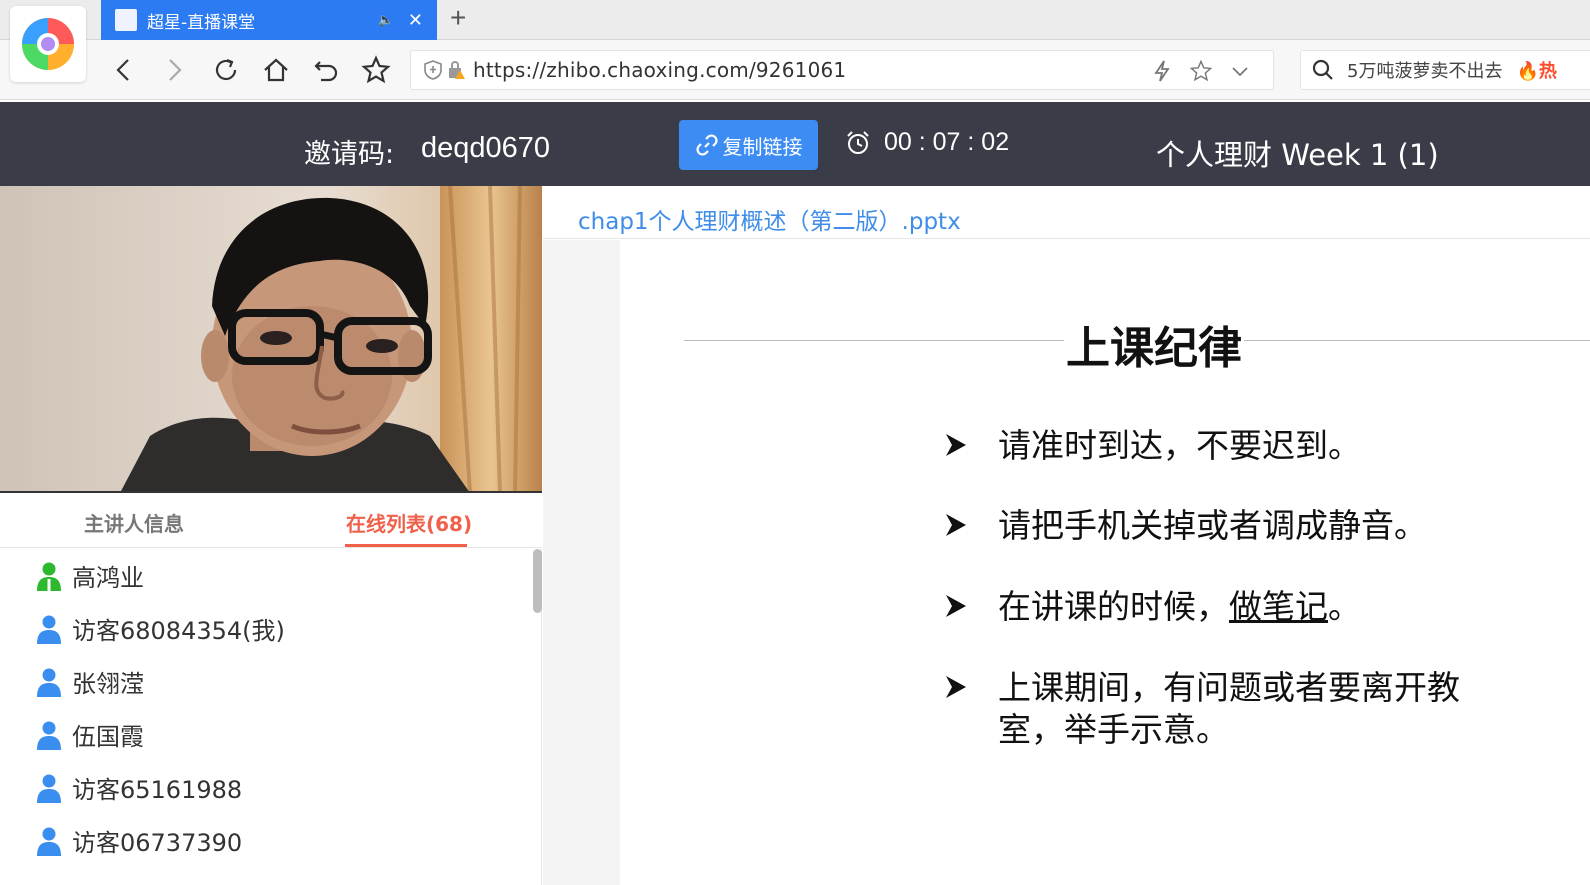 This screenshot has height=885, width=1590. What do you see at coordinates (49, 576) in the screenshot?
I see `host-user-icon` at bounding box center [49, 576].